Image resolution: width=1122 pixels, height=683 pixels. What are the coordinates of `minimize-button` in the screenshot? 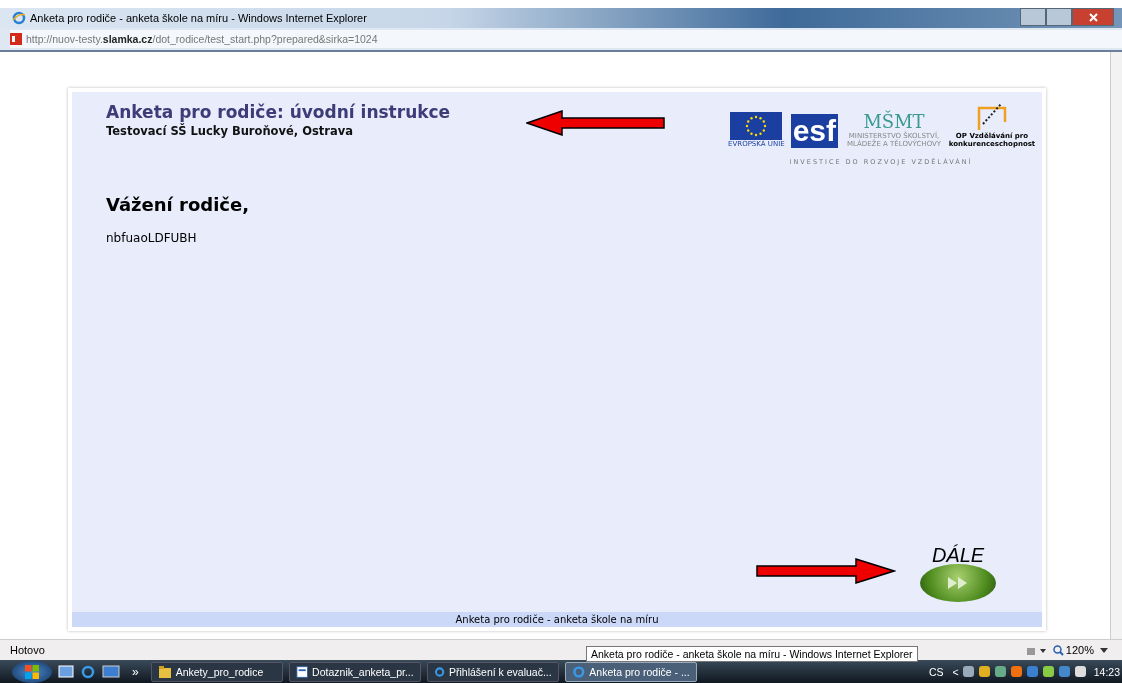 It's located at (1033, 17).